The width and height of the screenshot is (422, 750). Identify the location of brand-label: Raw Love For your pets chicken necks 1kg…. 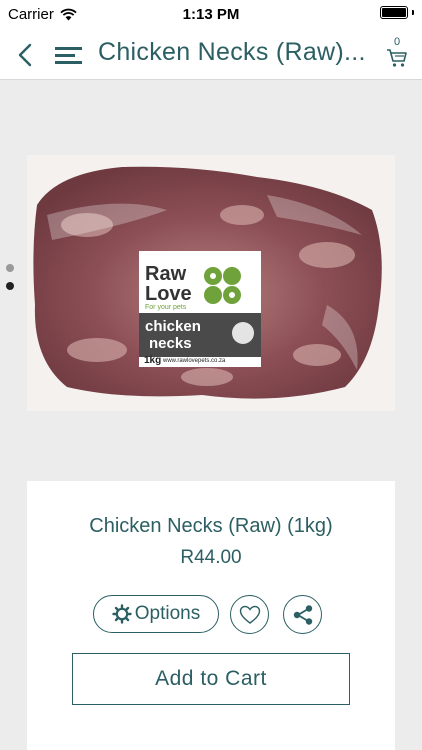
(200, 309).